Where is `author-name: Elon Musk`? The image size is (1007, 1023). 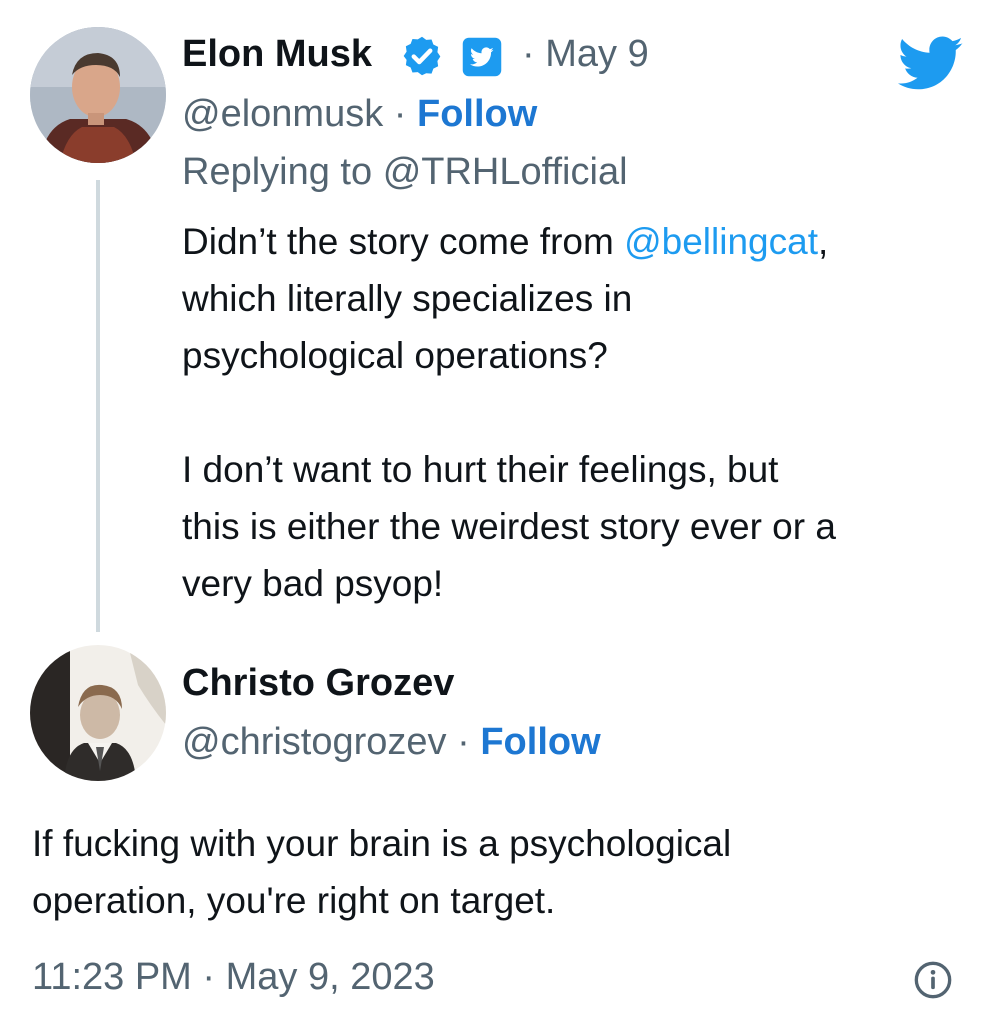 author-name: Elon Musk is located at coordinates (277, 54).